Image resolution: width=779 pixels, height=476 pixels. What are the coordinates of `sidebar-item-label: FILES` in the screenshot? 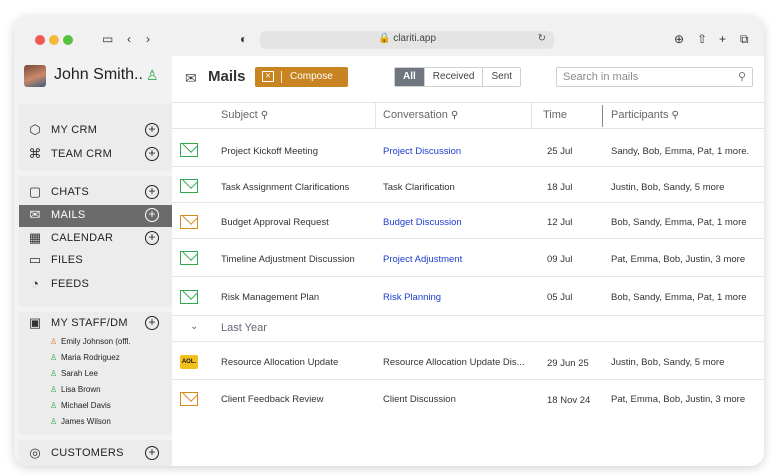 It's located at (67, 260).